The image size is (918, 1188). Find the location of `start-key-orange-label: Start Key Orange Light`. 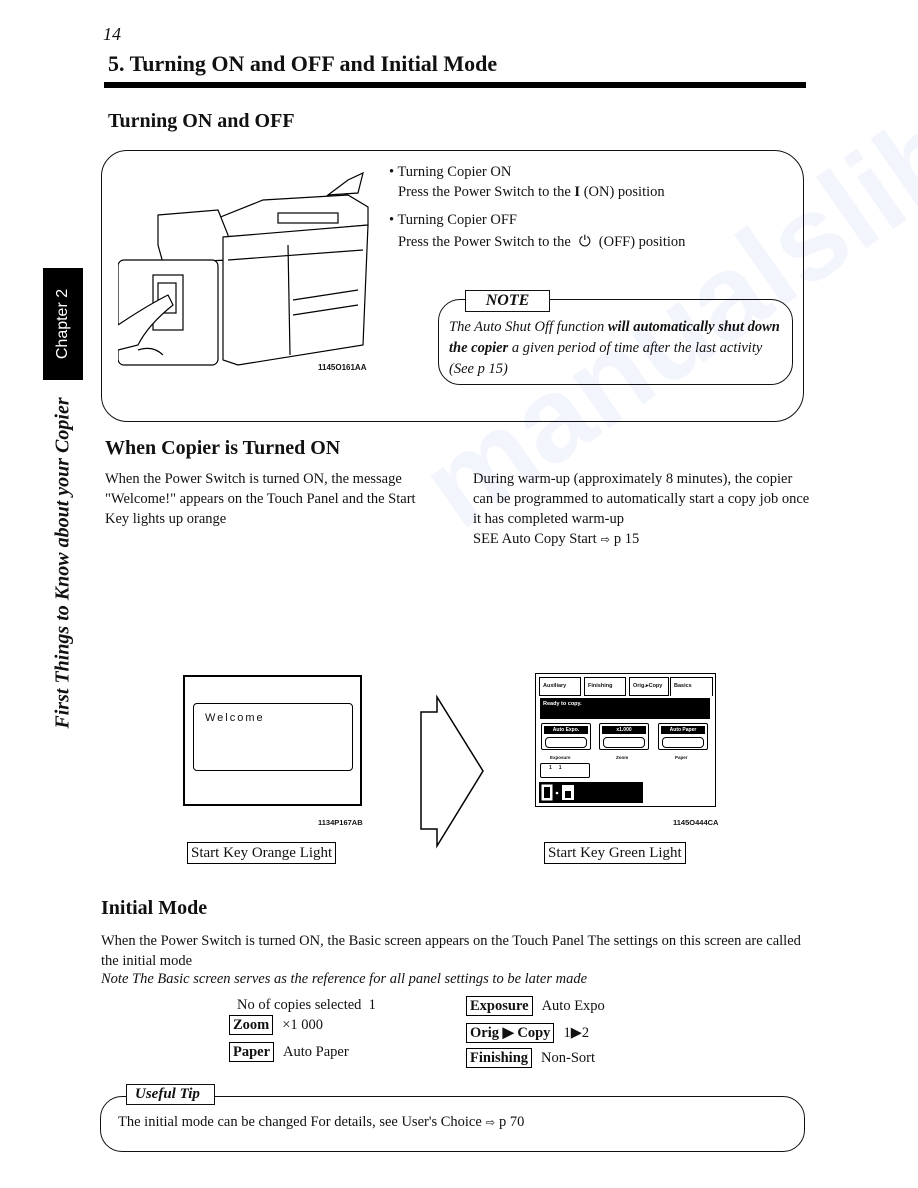

start-key-orange-label: Start Key Orange Light is located at coordinates (262, 853).